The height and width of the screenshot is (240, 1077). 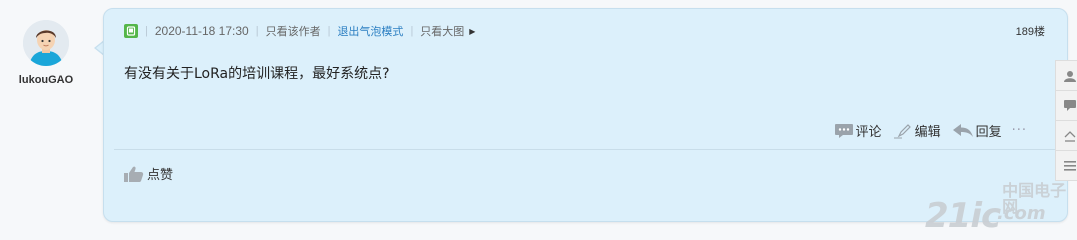 I want to click on post-actions: 评论 编辑 回复 ···, so click(x=925, y=130).